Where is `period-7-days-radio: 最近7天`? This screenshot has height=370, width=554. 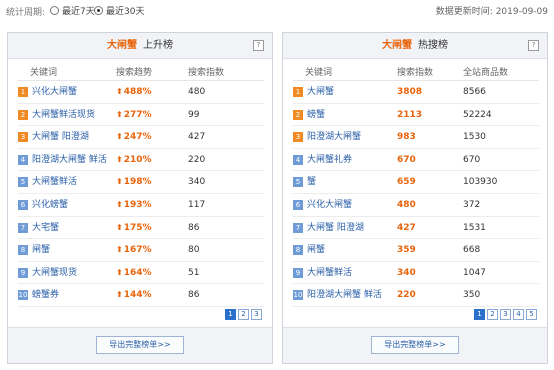
period-7-days-radio: 最近7天 is located at coordinates (72, 10).